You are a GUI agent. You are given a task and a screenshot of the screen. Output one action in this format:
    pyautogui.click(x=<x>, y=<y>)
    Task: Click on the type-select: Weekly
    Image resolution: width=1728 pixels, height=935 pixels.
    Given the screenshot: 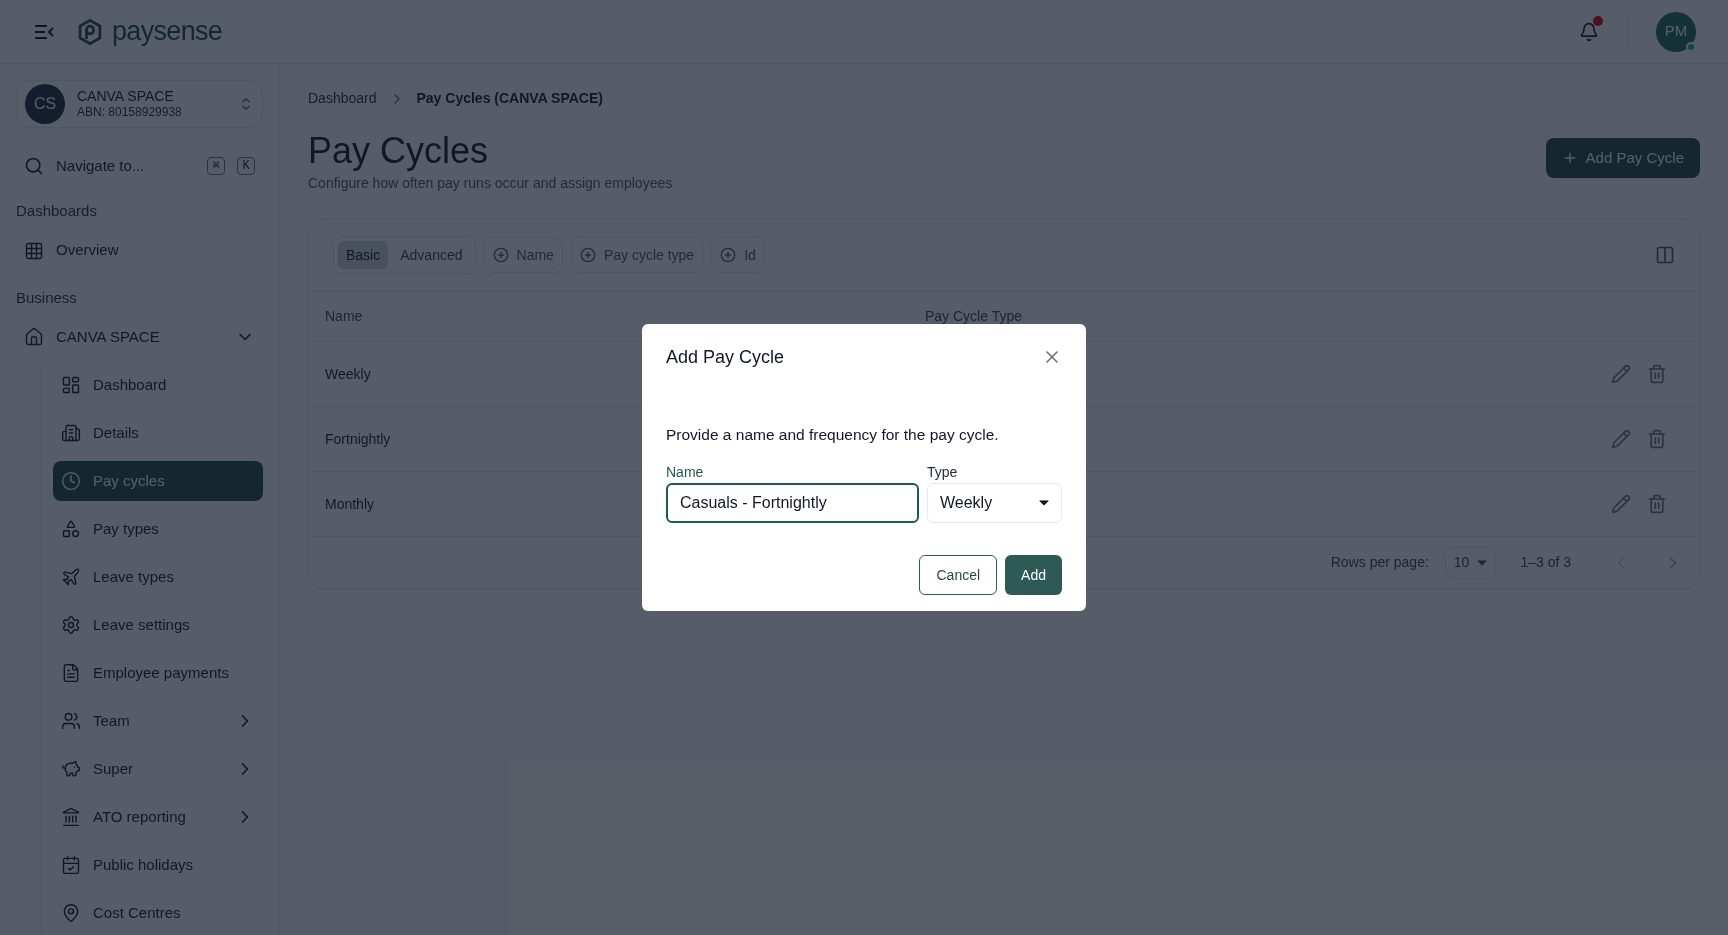 What is the action you would take?
    pyautogui.click(x=994, y=503)
    